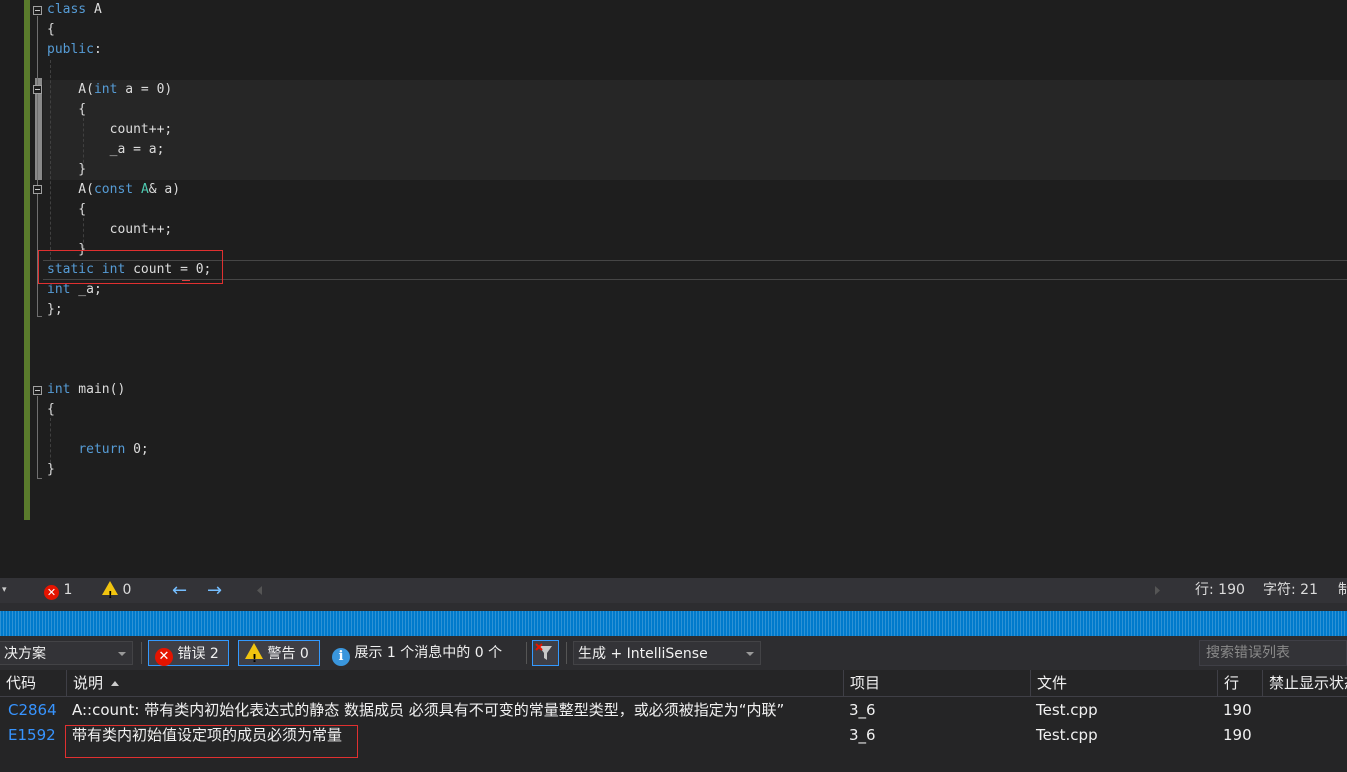 This screenshot has height=772, width=1347. What do you see at coordinates (673, 607) in the screenshot?
I see `panel-separator` at bounding box center [673, 607].